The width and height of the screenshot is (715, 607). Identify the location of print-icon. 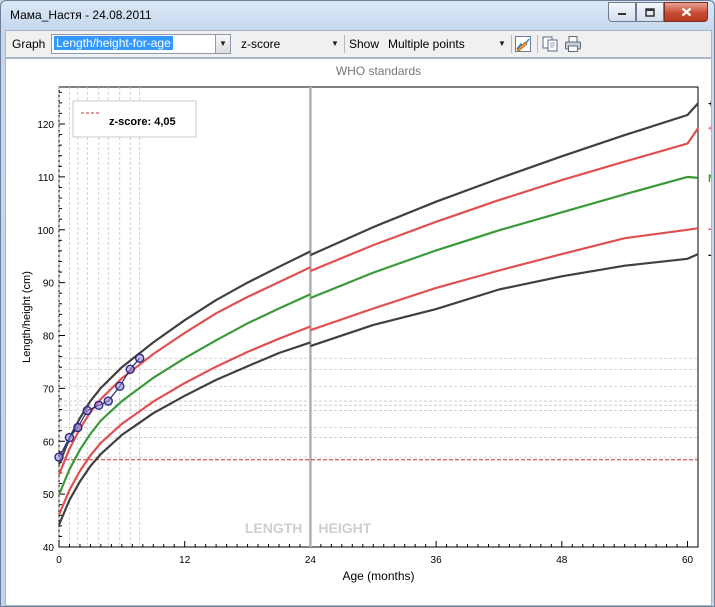
(573, 44).